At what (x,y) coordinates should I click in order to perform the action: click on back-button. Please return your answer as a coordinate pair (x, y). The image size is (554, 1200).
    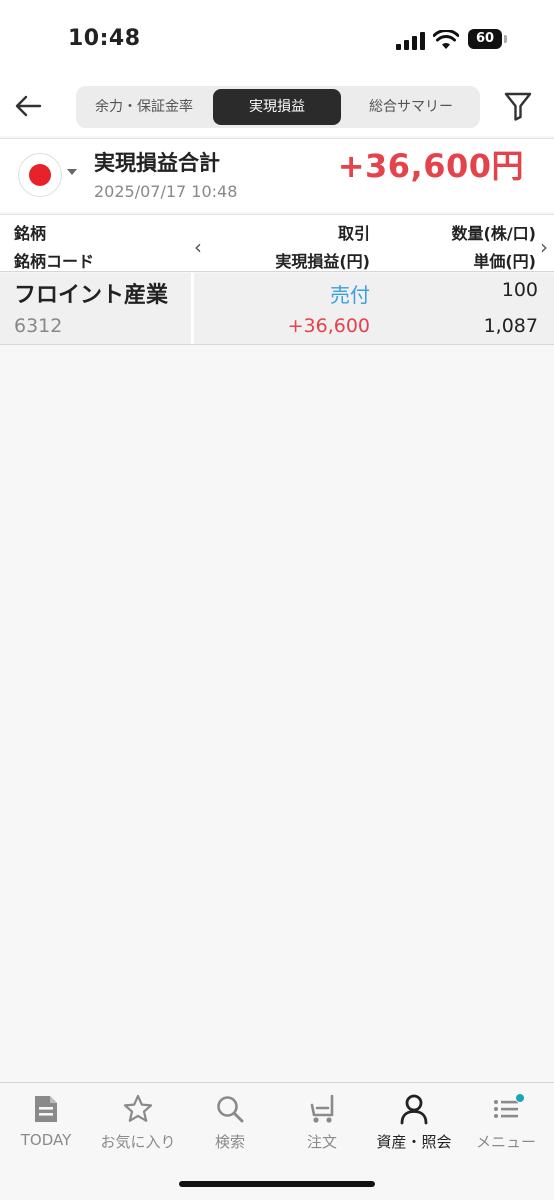
    Looking at the image, I should click on (28, 106).